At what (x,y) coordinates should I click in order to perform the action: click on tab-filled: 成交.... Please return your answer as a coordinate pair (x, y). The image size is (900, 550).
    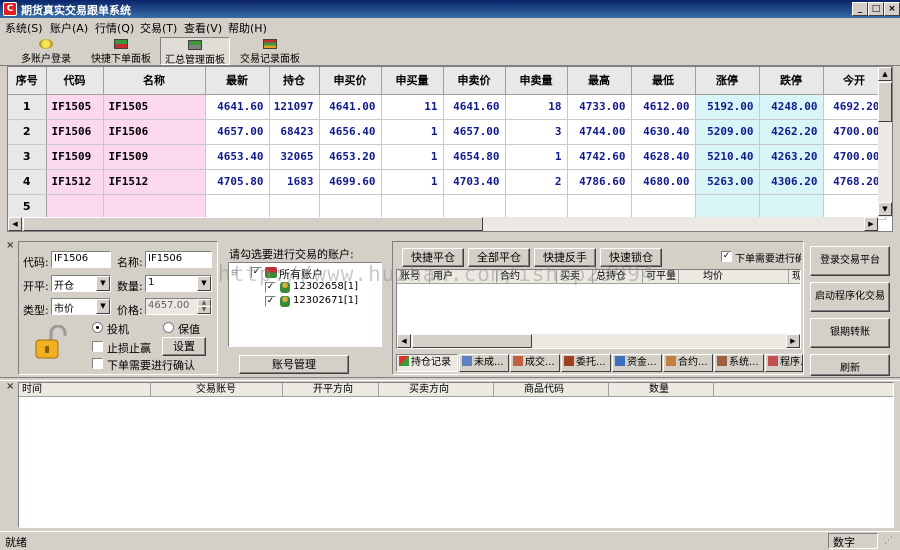
    Looking at the image, I should click on (535, 363).